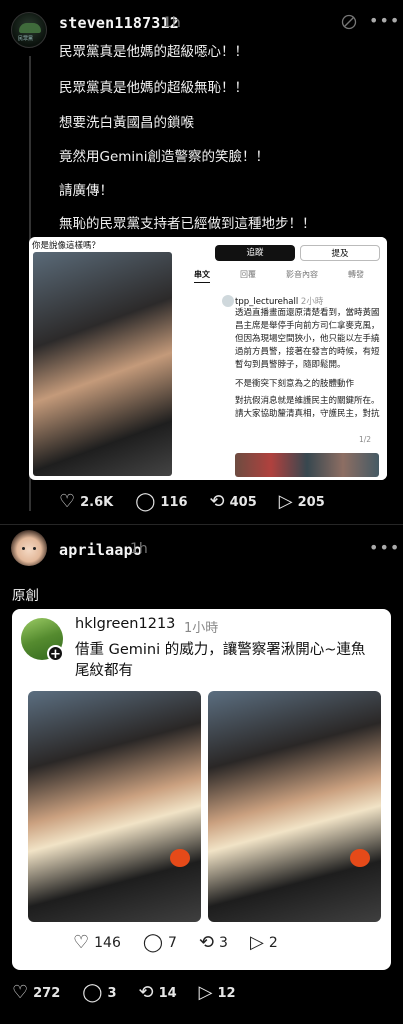 The height and width of the screenshot is (1024, 403). Describe the element at coordinates (153, 52) in the screenshot. I see `post-text-line: 民眾黨真是他媽的超級噁心！！` at that location.